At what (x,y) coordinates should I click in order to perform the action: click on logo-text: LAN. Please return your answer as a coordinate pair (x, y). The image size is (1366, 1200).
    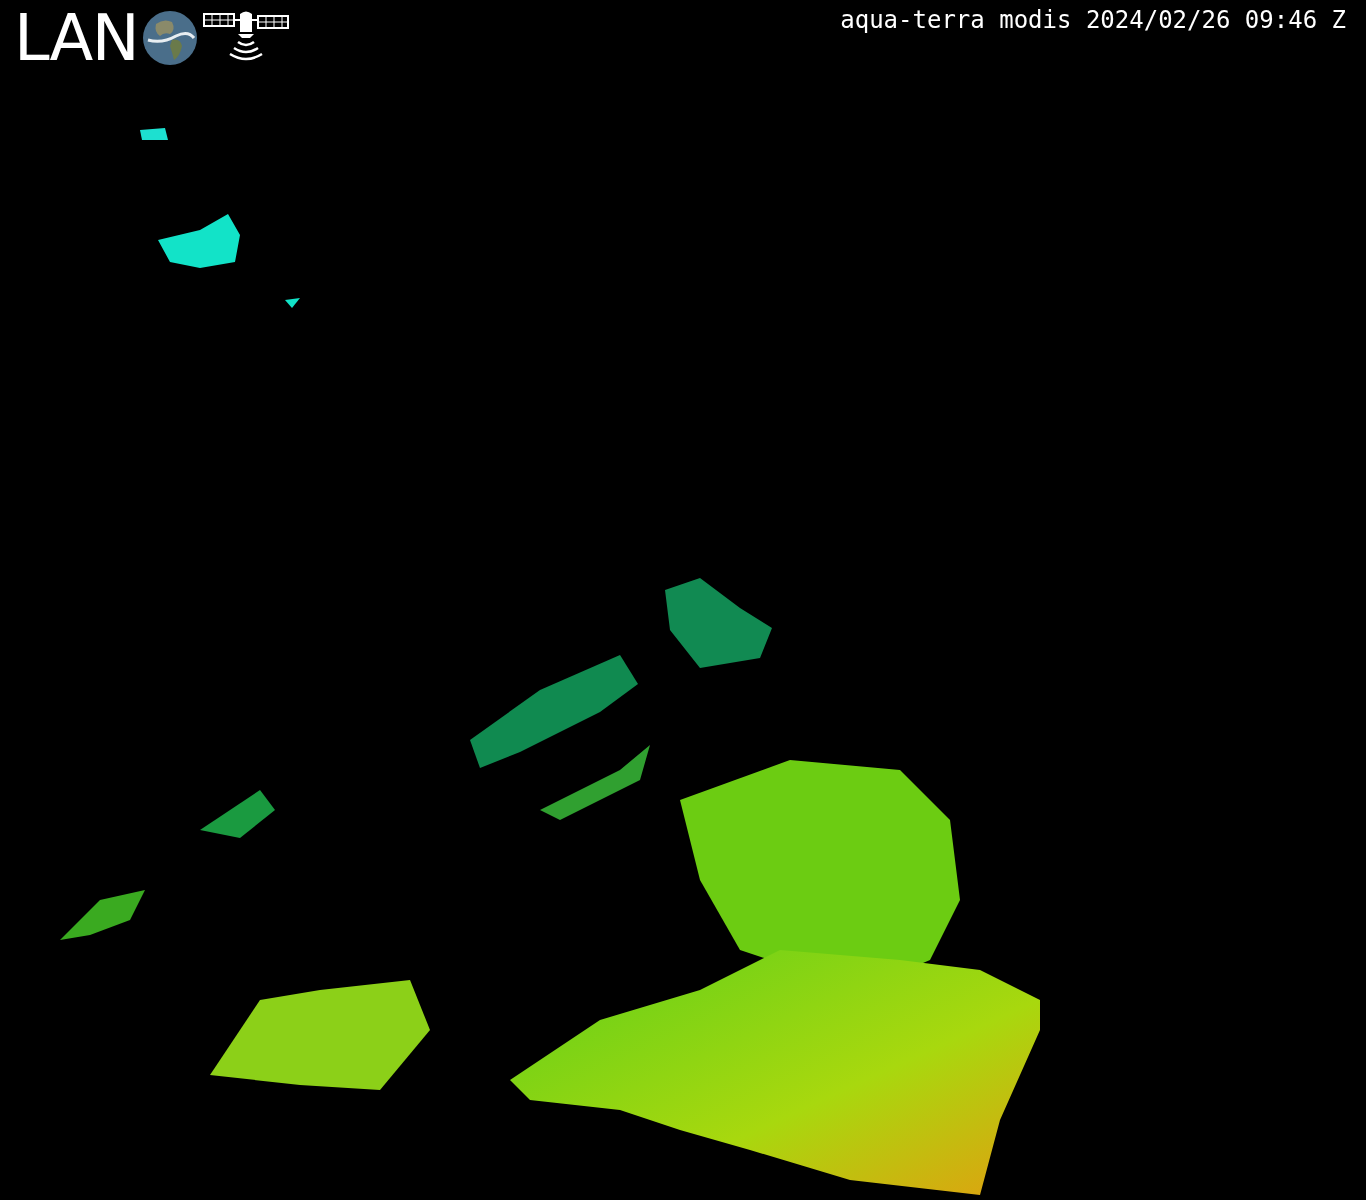
    Looking at the image, I should click on (76, 38).